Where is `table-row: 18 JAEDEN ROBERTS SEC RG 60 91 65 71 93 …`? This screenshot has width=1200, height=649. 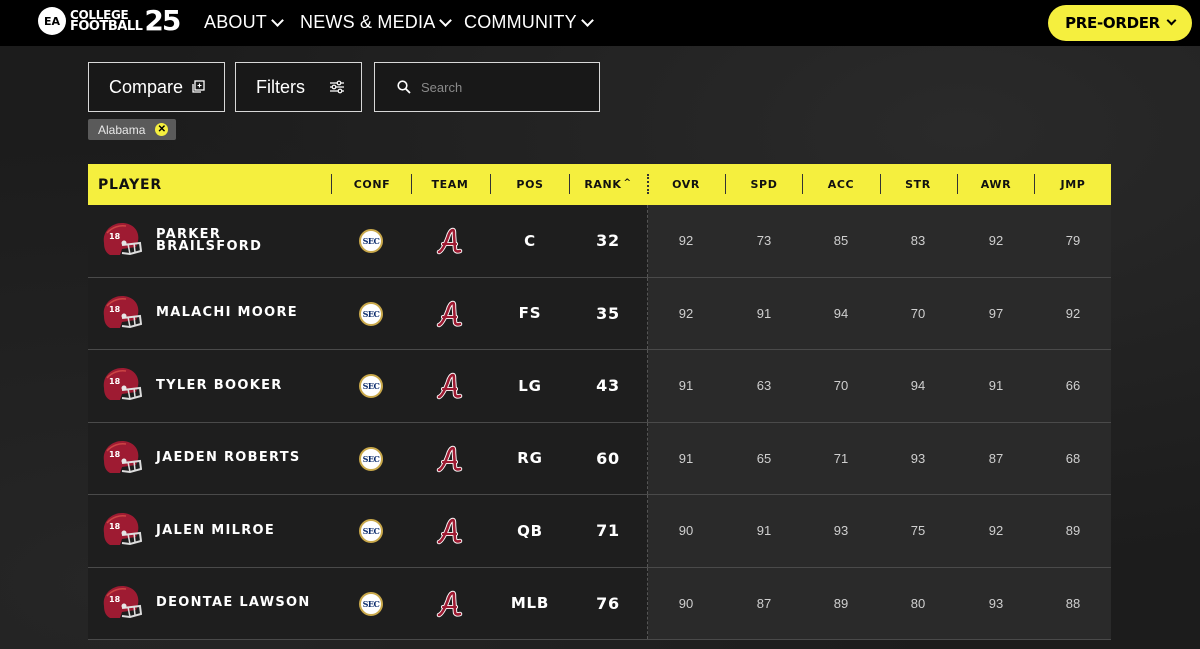 table-row: 18 JAEDEN ROBERTS SEC RG 60 91 65 71 93 … is located at coordinates (599, 458).